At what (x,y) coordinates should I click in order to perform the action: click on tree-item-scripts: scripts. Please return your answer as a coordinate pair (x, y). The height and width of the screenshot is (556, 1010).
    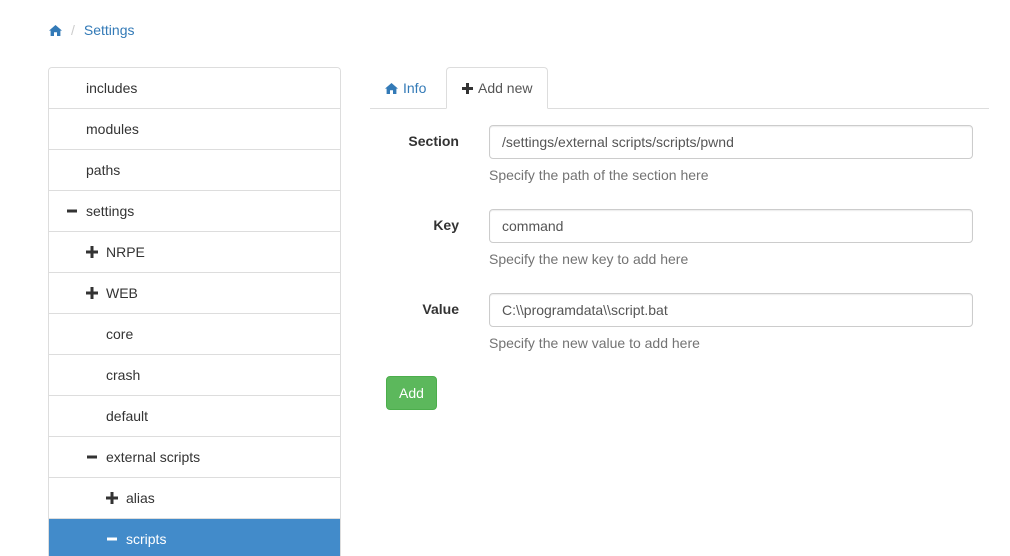
    Looking at the image, I should click on (194, 537).